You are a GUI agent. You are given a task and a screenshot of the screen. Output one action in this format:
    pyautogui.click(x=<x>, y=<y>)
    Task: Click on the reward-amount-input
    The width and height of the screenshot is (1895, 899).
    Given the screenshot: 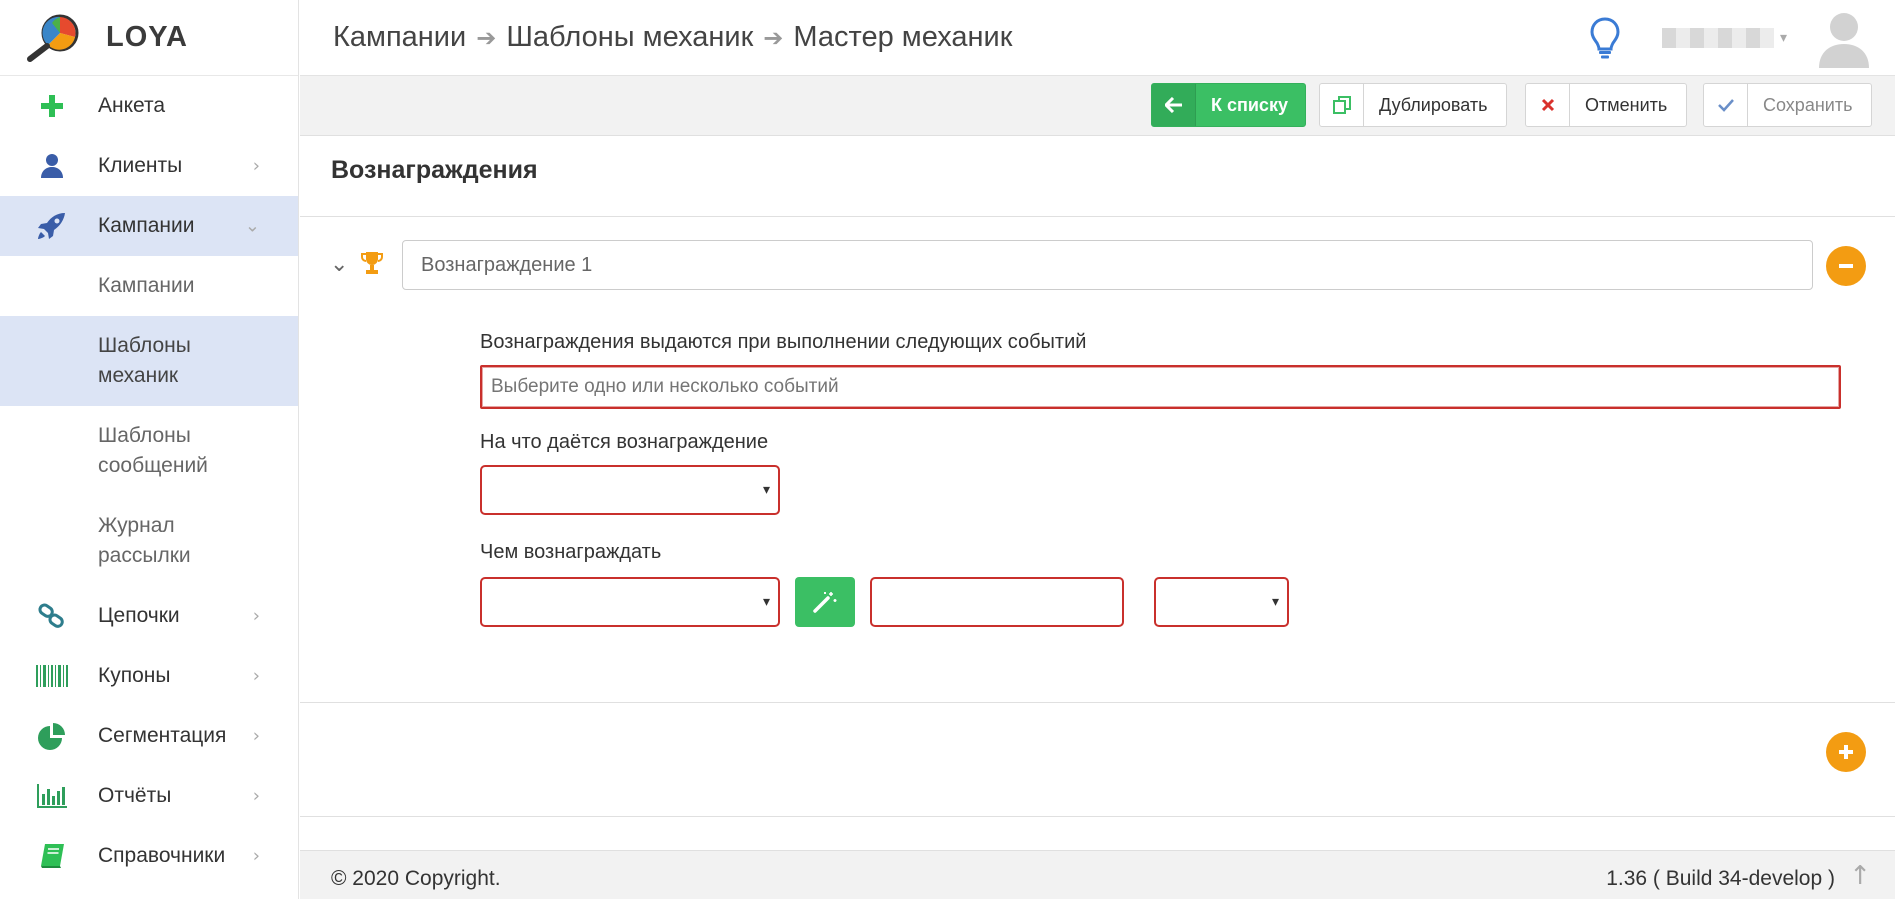 What is the action you would take?
    pyautogui.click(x=997, y=602)
    